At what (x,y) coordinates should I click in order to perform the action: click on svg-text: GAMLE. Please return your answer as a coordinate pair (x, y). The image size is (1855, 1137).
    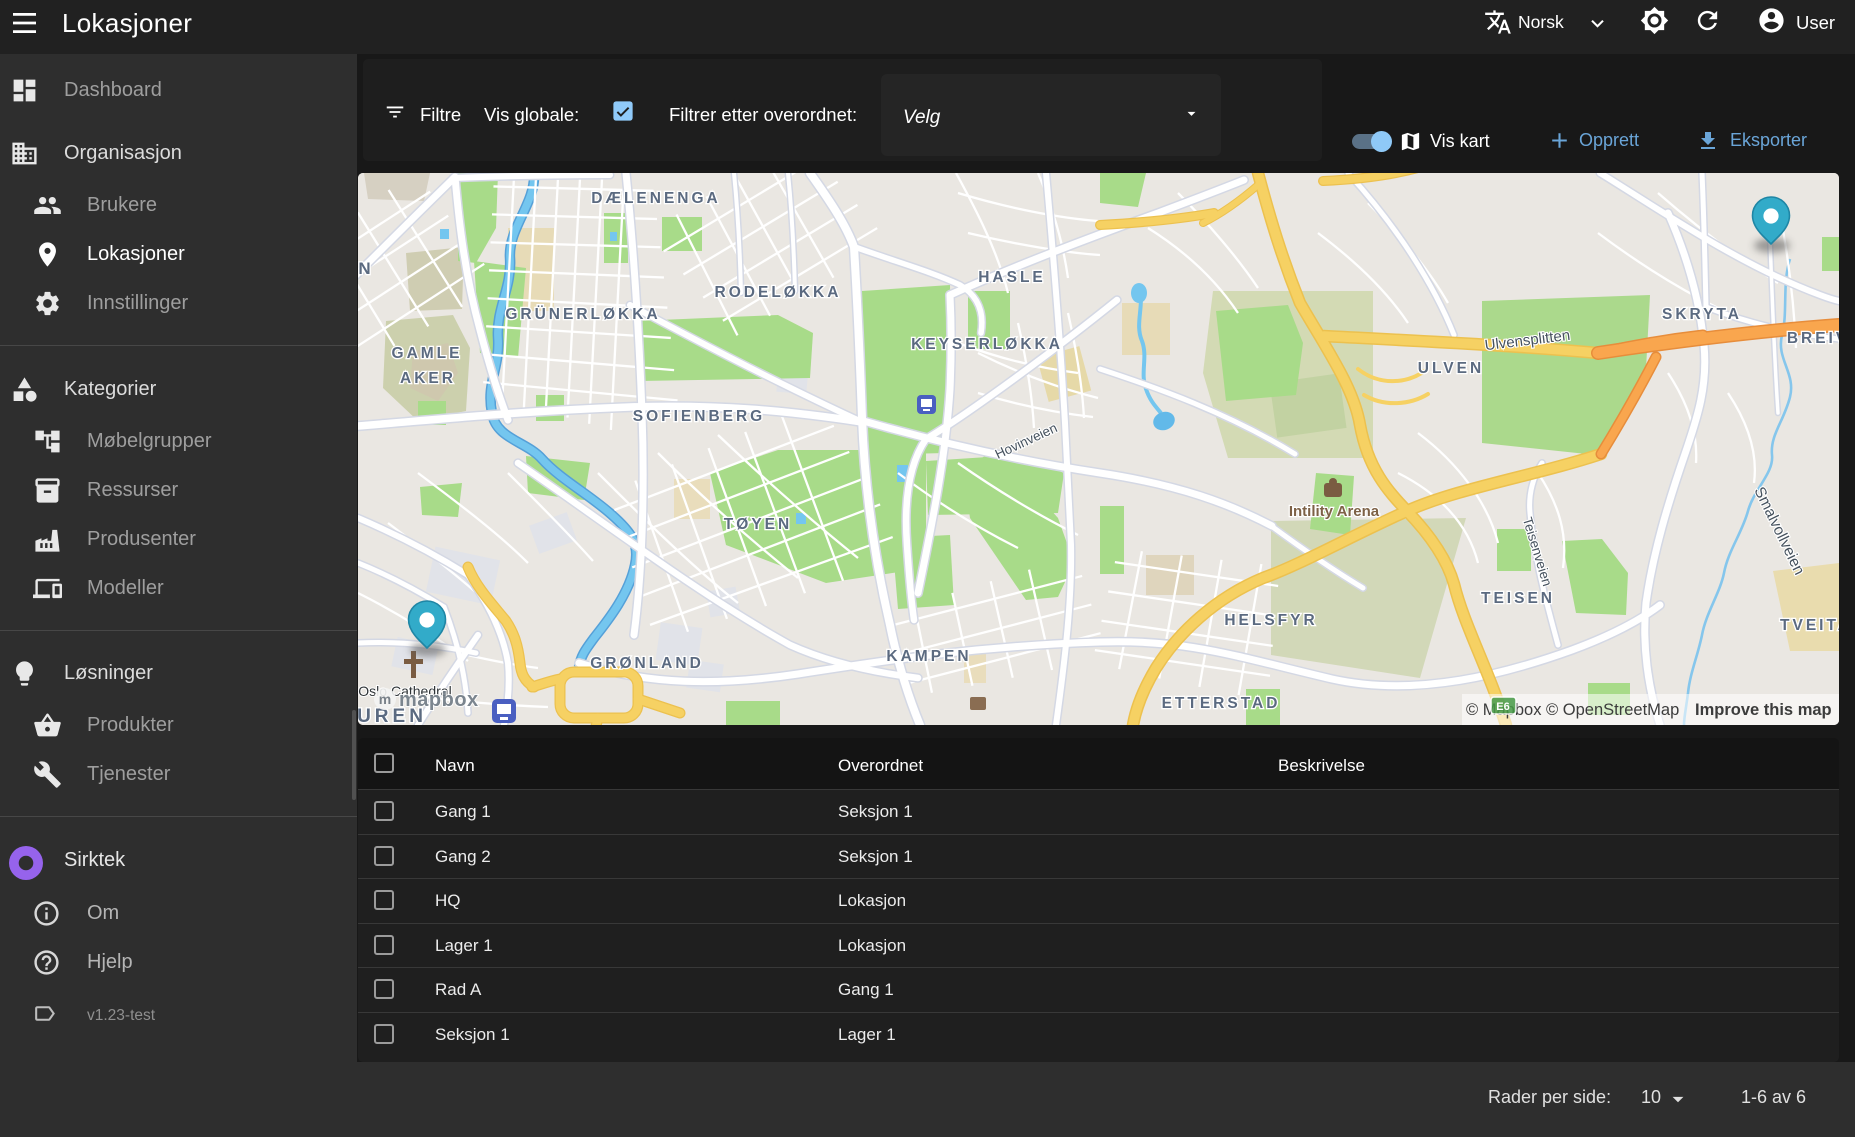
    Looking at the image, I should click on (427, 353).